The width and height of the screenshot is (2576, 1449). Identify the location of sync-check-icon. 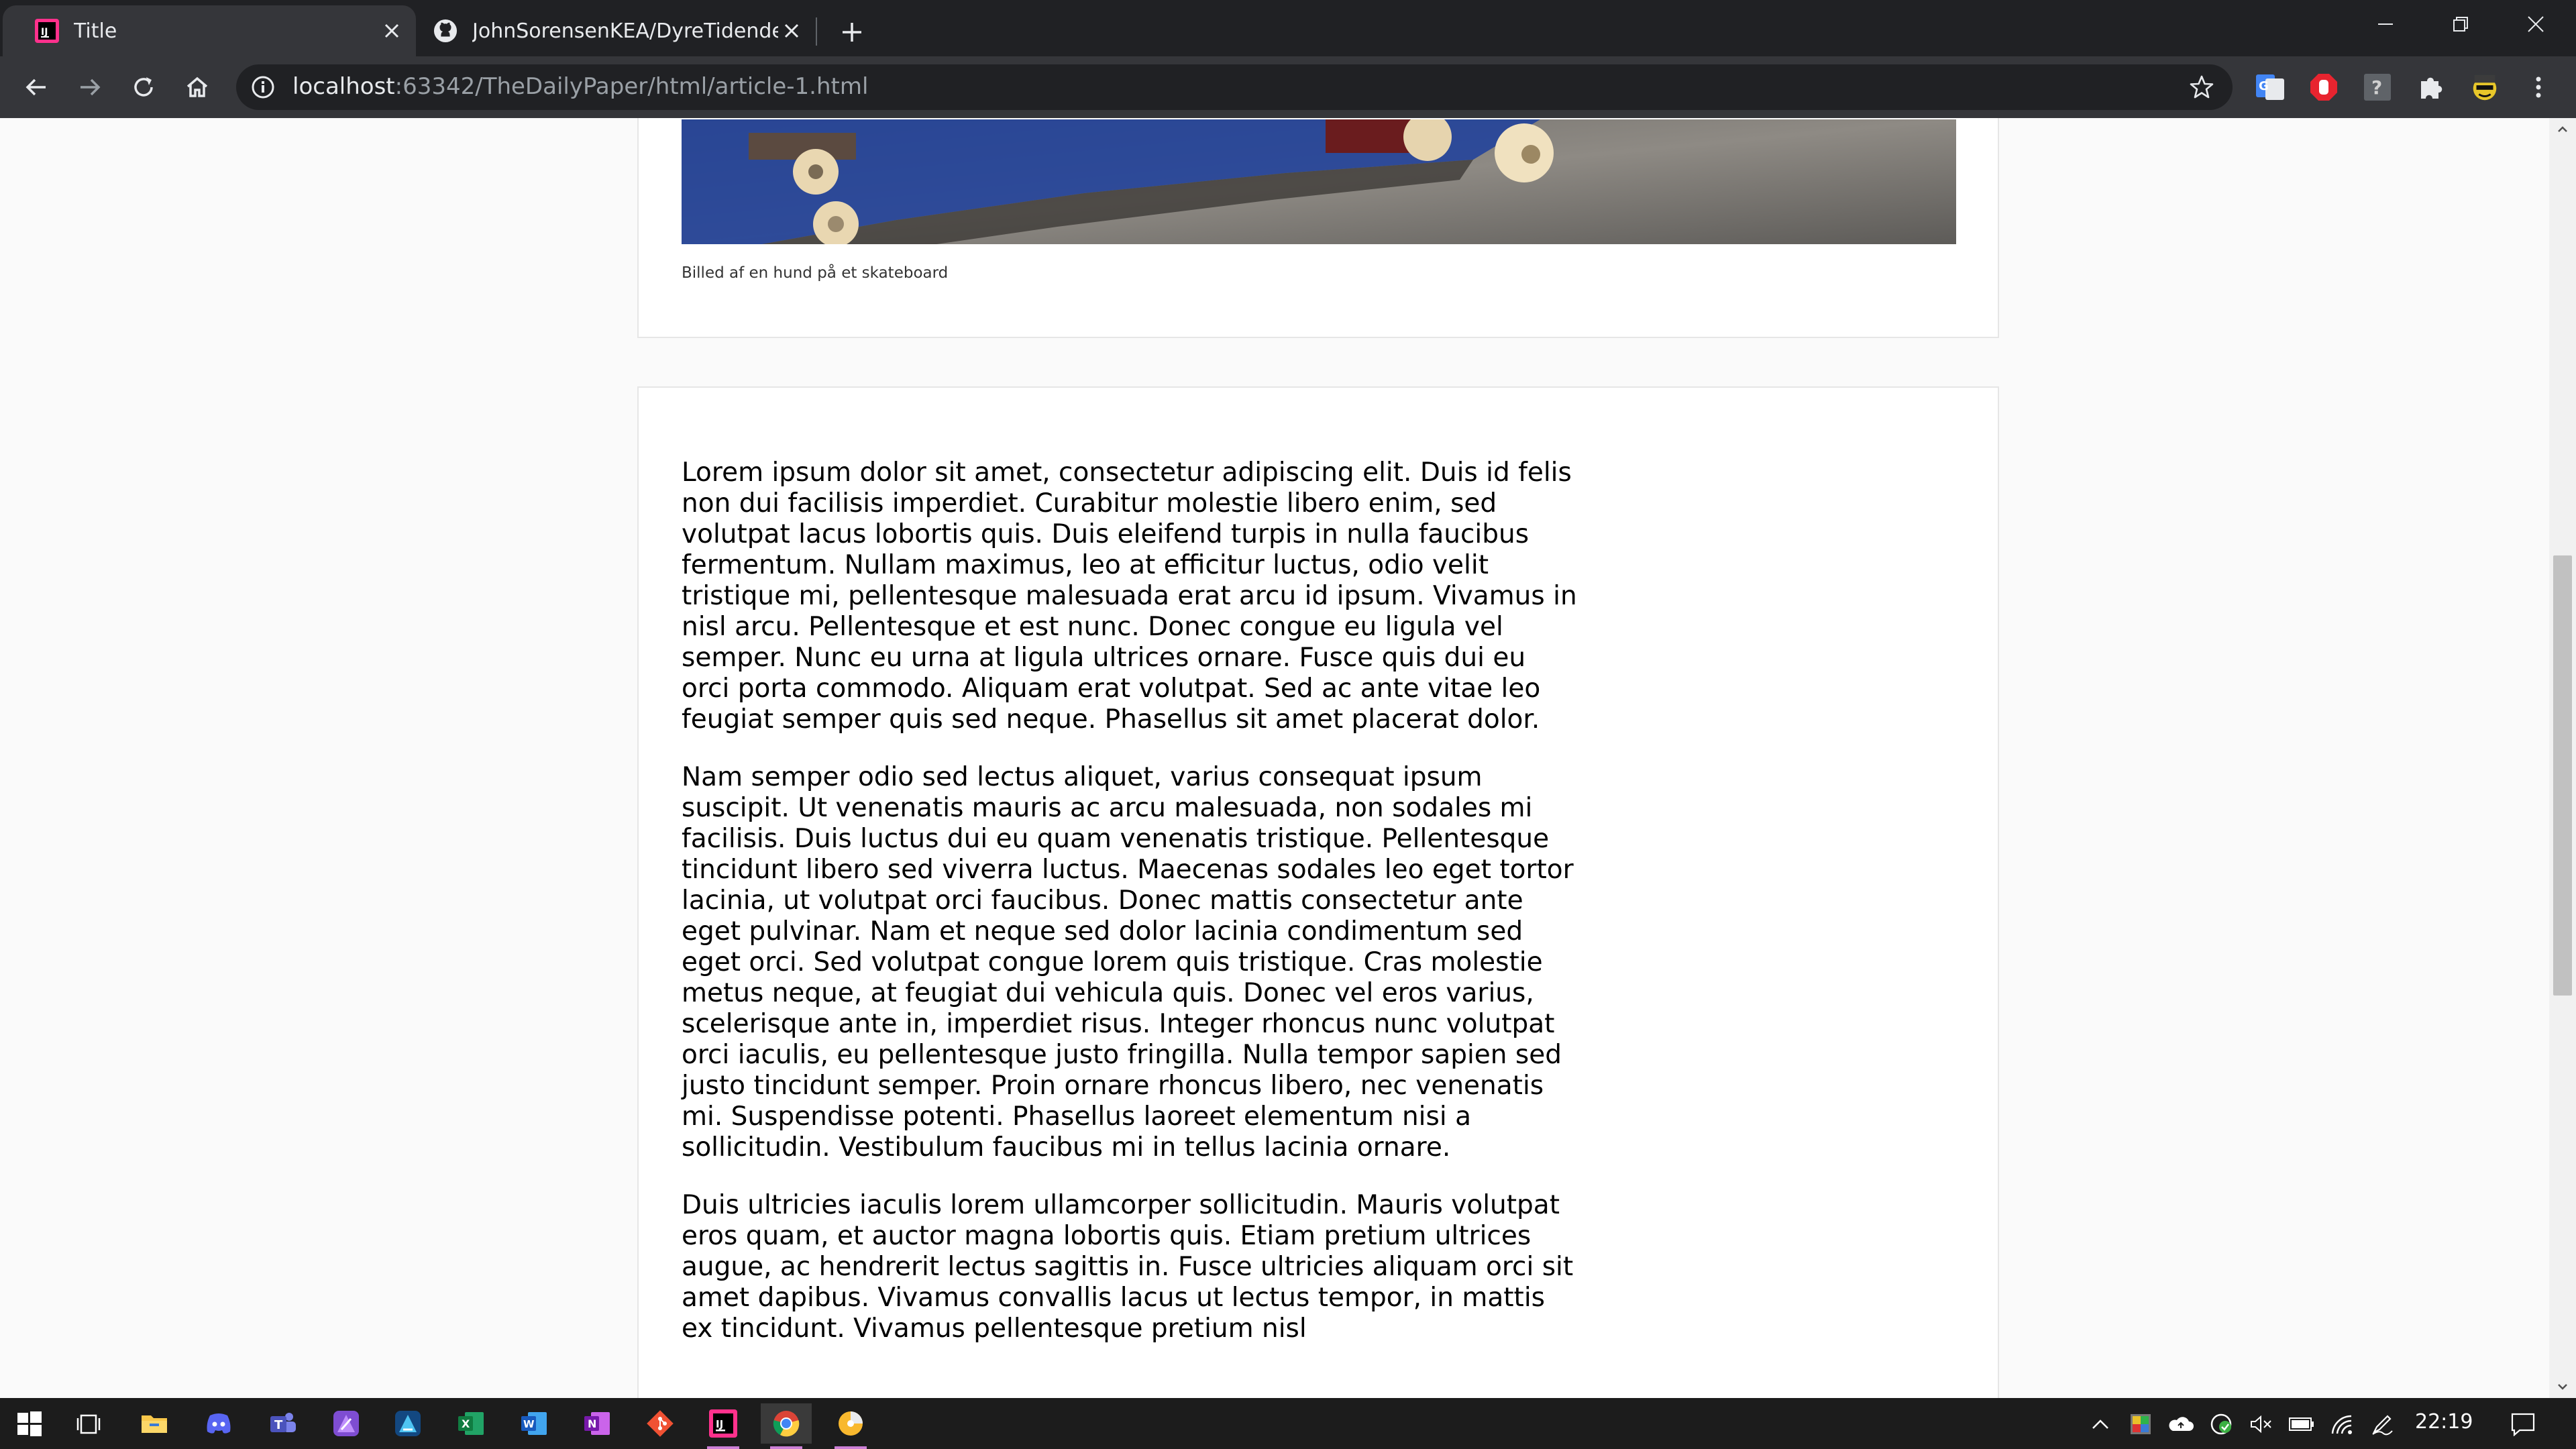
(2221, 1424).